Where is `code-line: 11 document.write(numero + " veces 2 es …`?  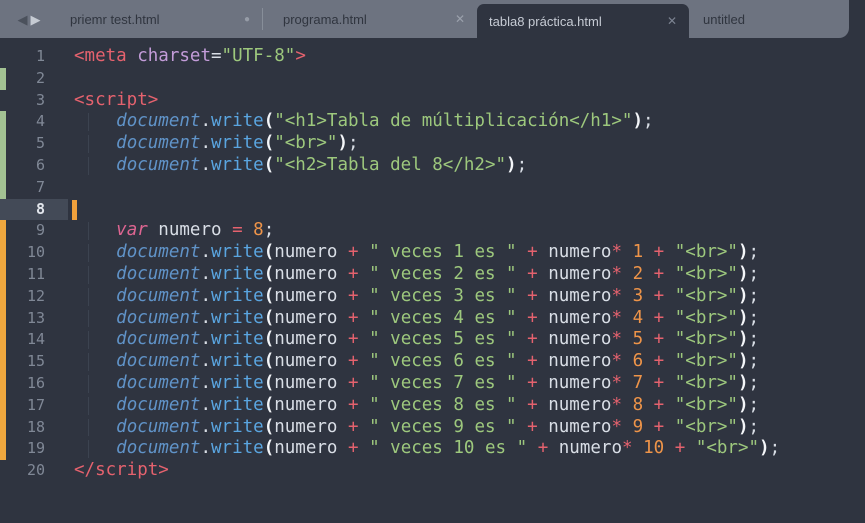 code-line: 11 document.write(numero + " veces 2 es … is located at coordinates (432, 274).